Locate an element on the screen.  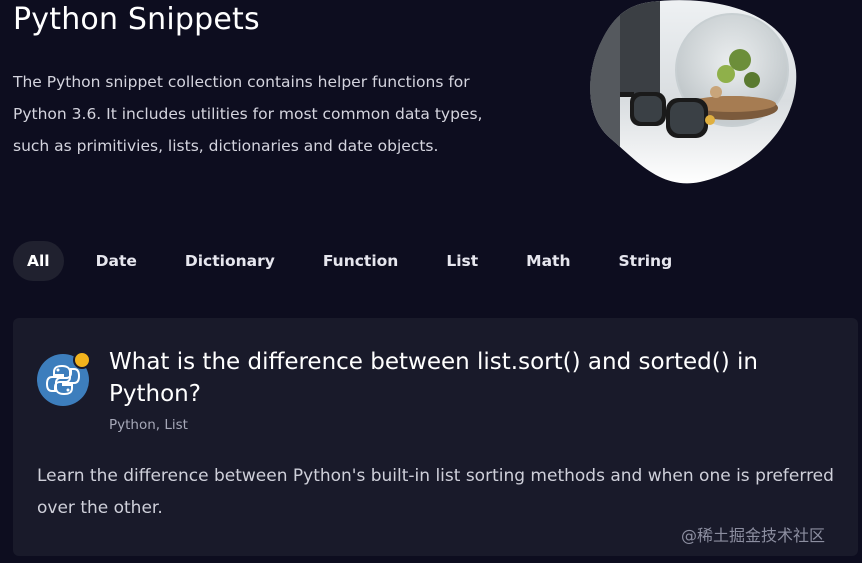
watermark: @稀土掘金技术社区 is located at coordinates (753, 535).